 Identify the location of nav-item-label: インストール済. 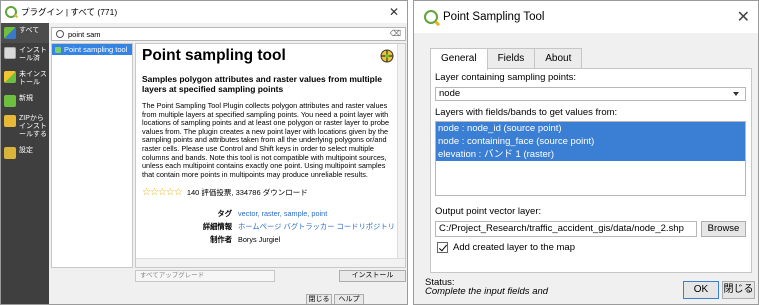
(33, 54).